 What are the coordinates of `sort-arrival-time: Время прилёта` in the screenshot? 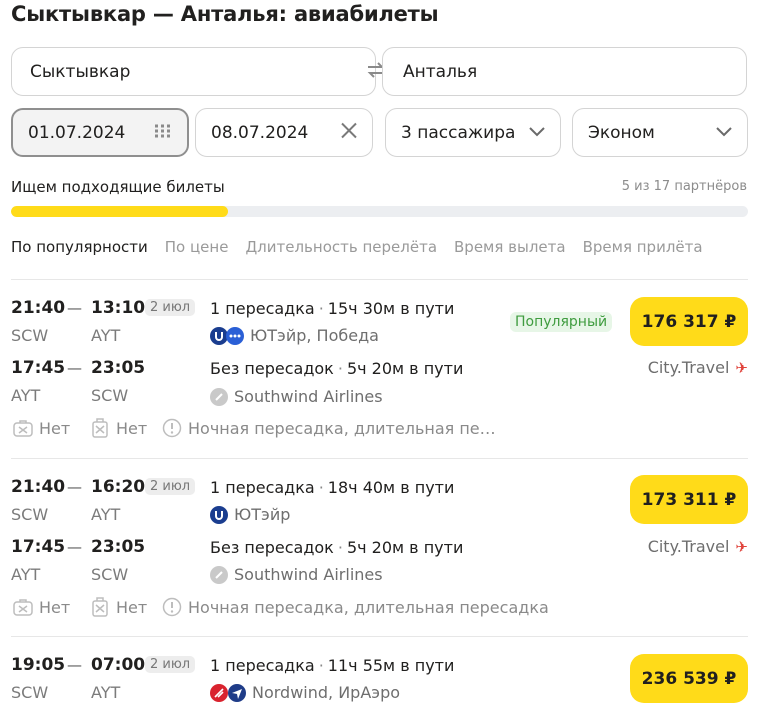 It's located at (643, 247).